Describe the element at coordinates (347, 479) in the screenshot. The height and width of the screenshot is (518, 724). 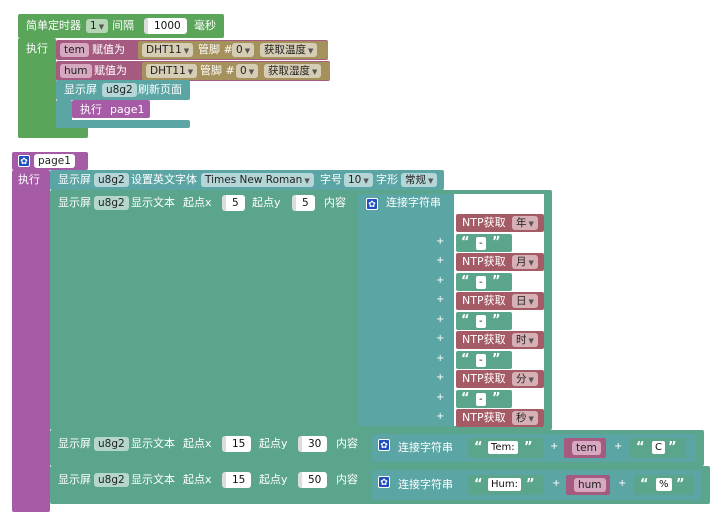
I see `row3-content-label: 内容` at that location.